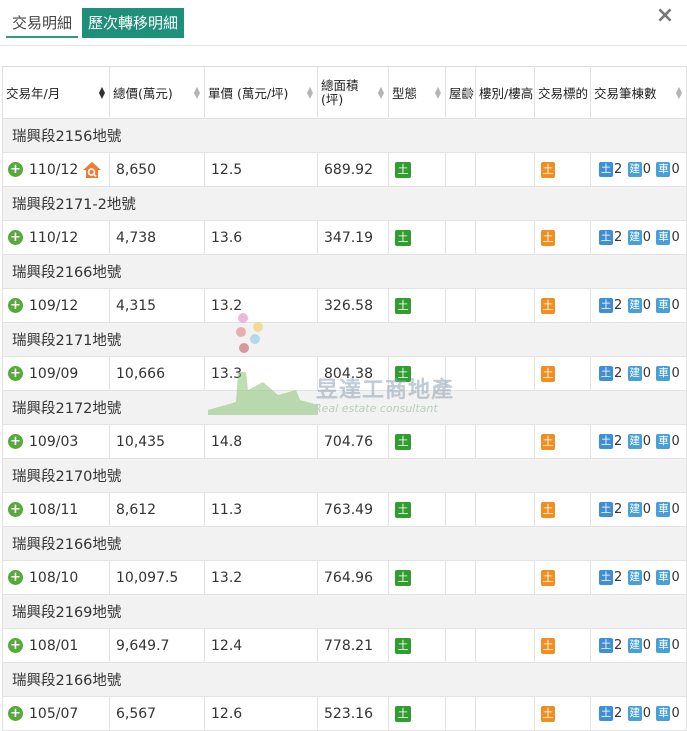 This screenshot has width=687, height=731. I want to click on cell-unit-price: 11.3, so click(261, 509).